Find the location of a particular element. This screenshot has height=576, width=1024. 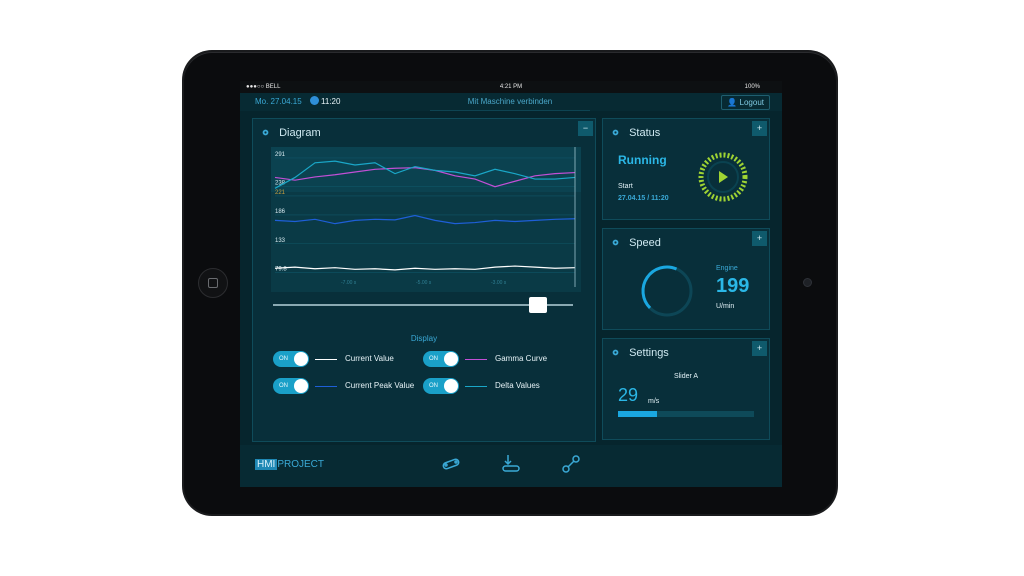

status-state: Running is located at coordinates (642, 160).